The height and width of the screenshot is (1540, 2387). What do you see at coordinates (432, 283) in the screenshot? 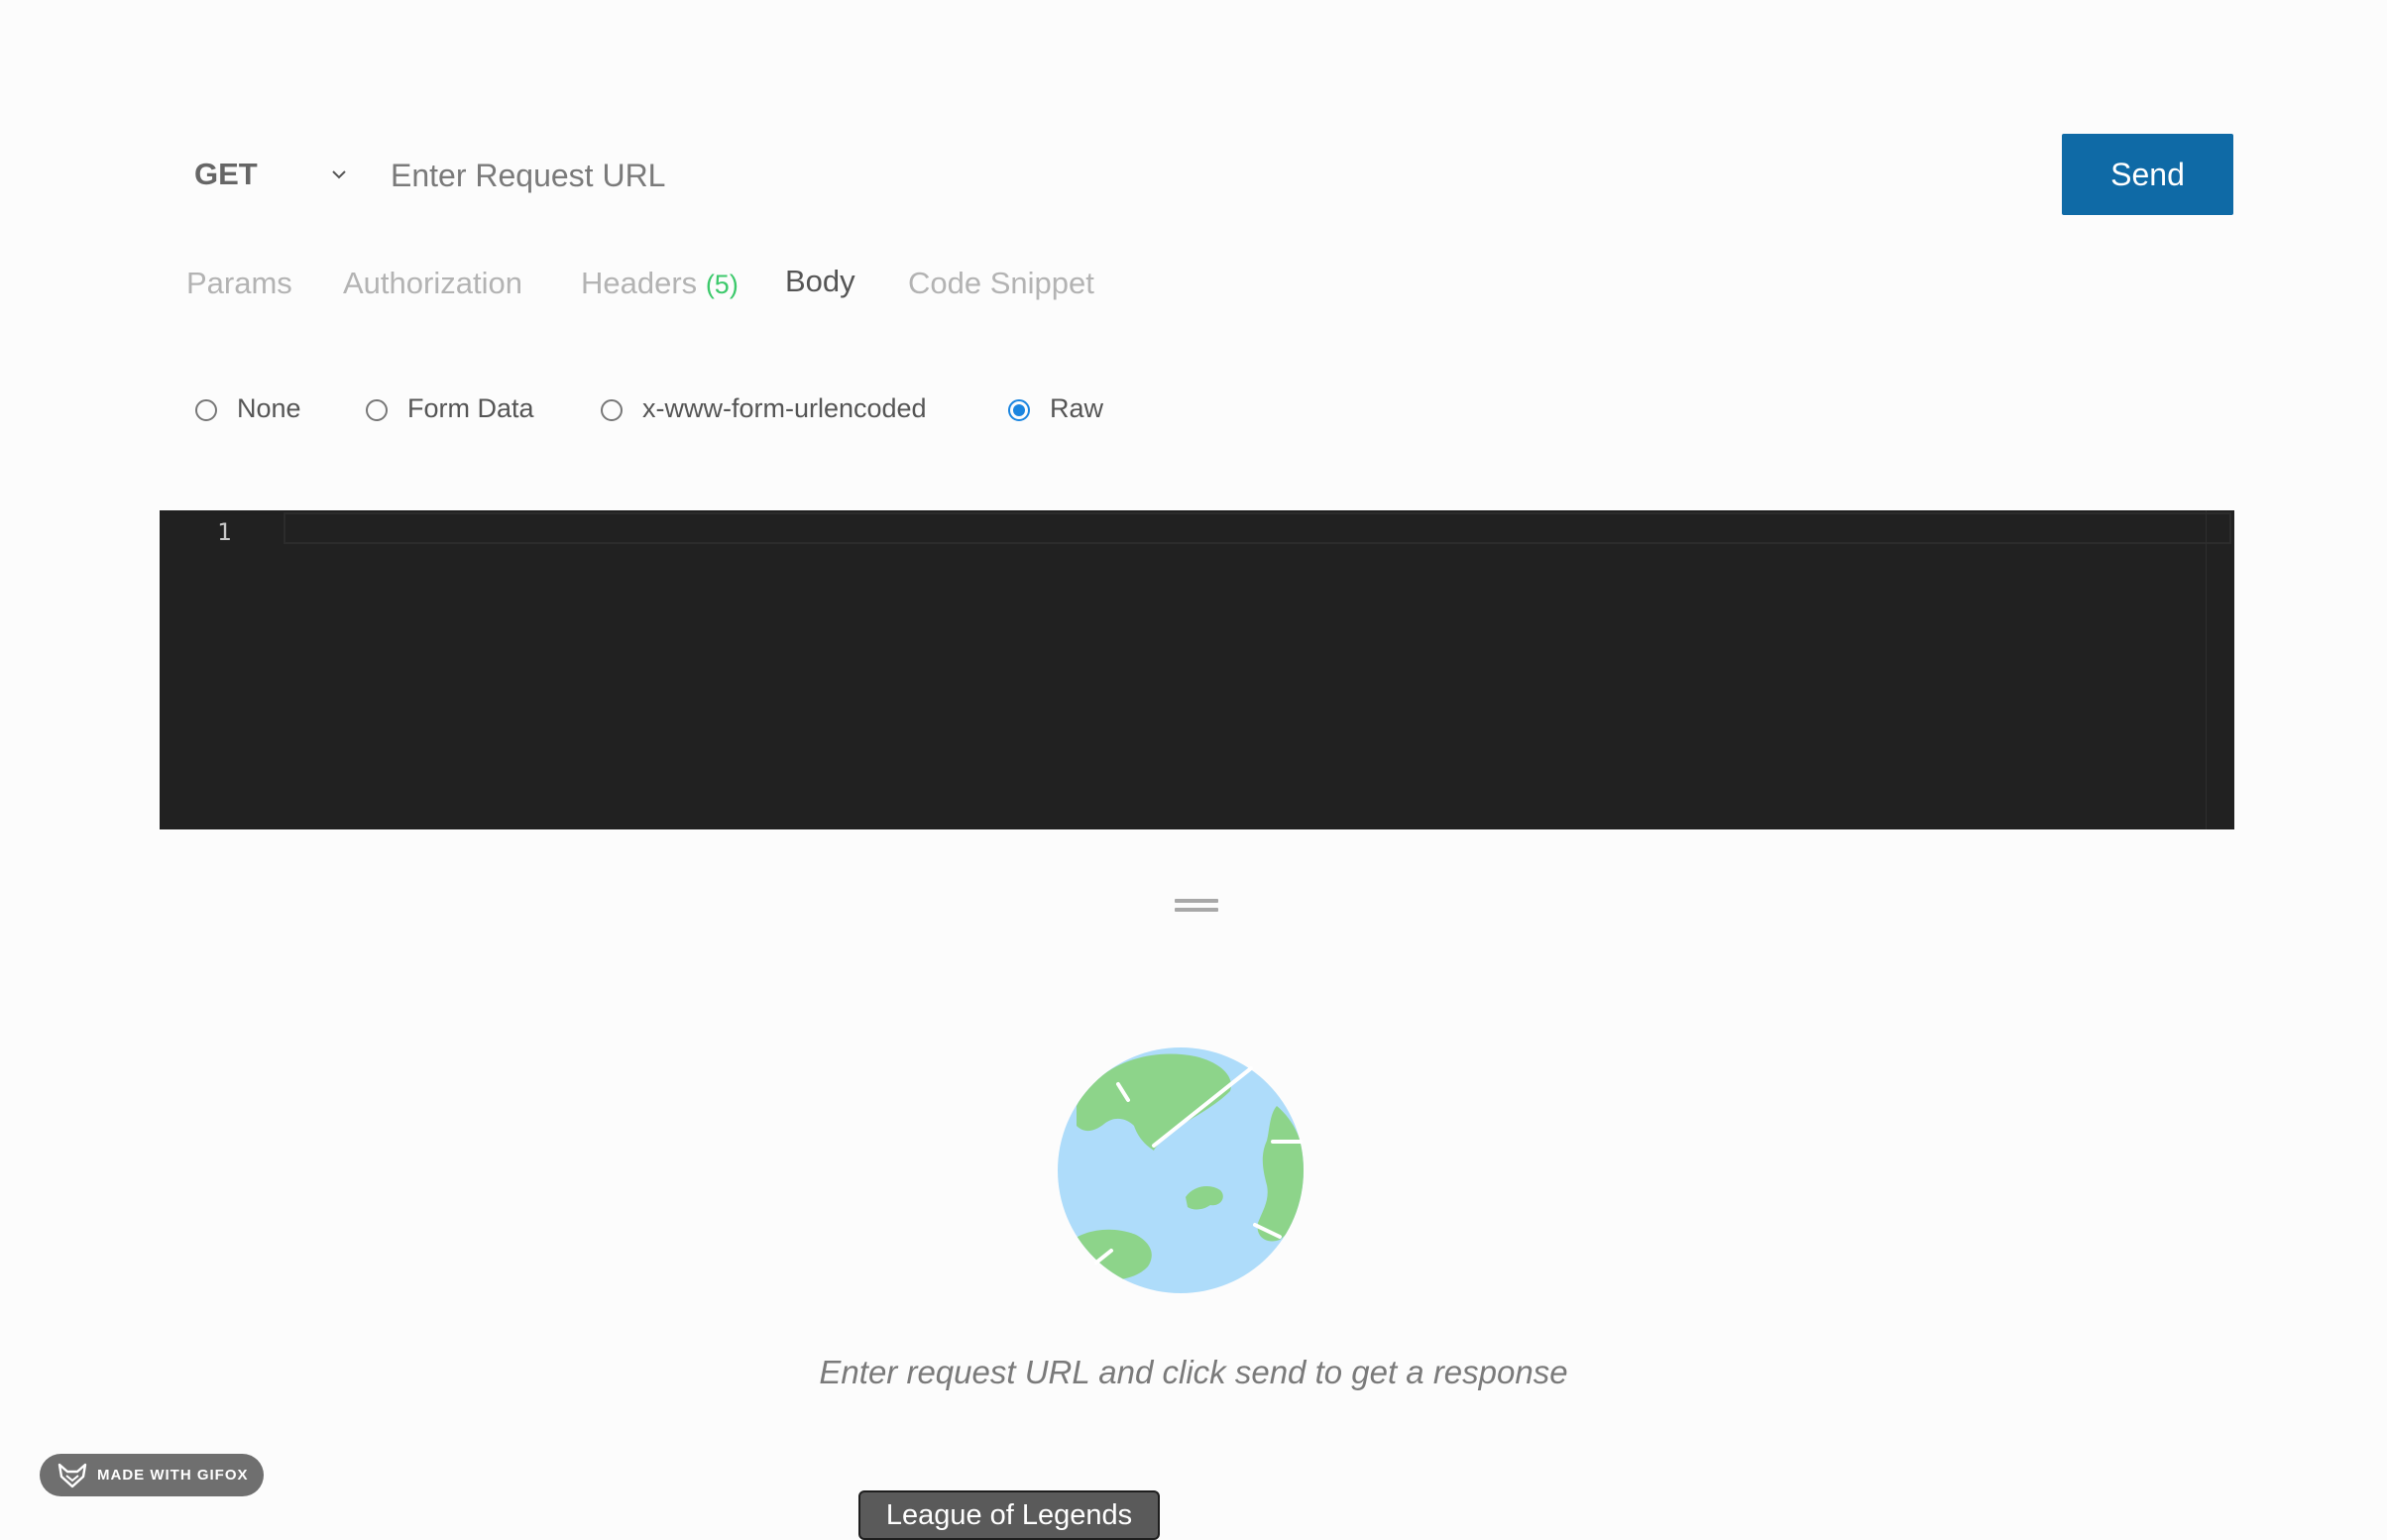
I see `tab-authorization: Authorization` at bounding box center [432, 283].